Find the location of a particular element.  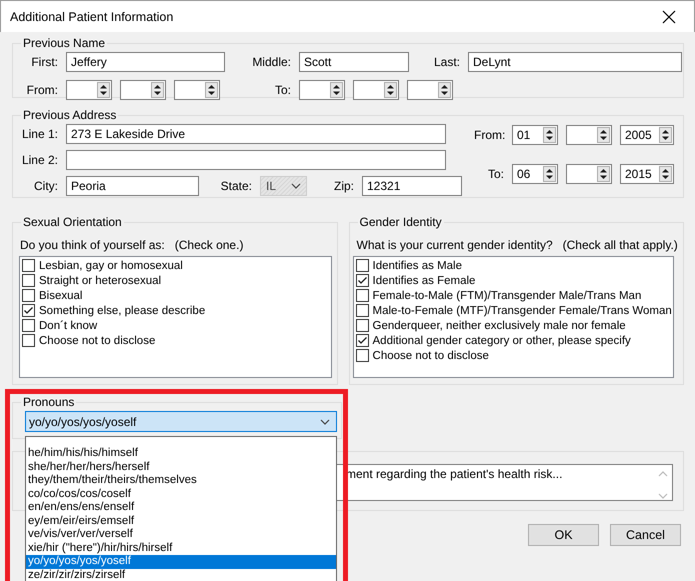

text-field is located at coordinates (256, 160).